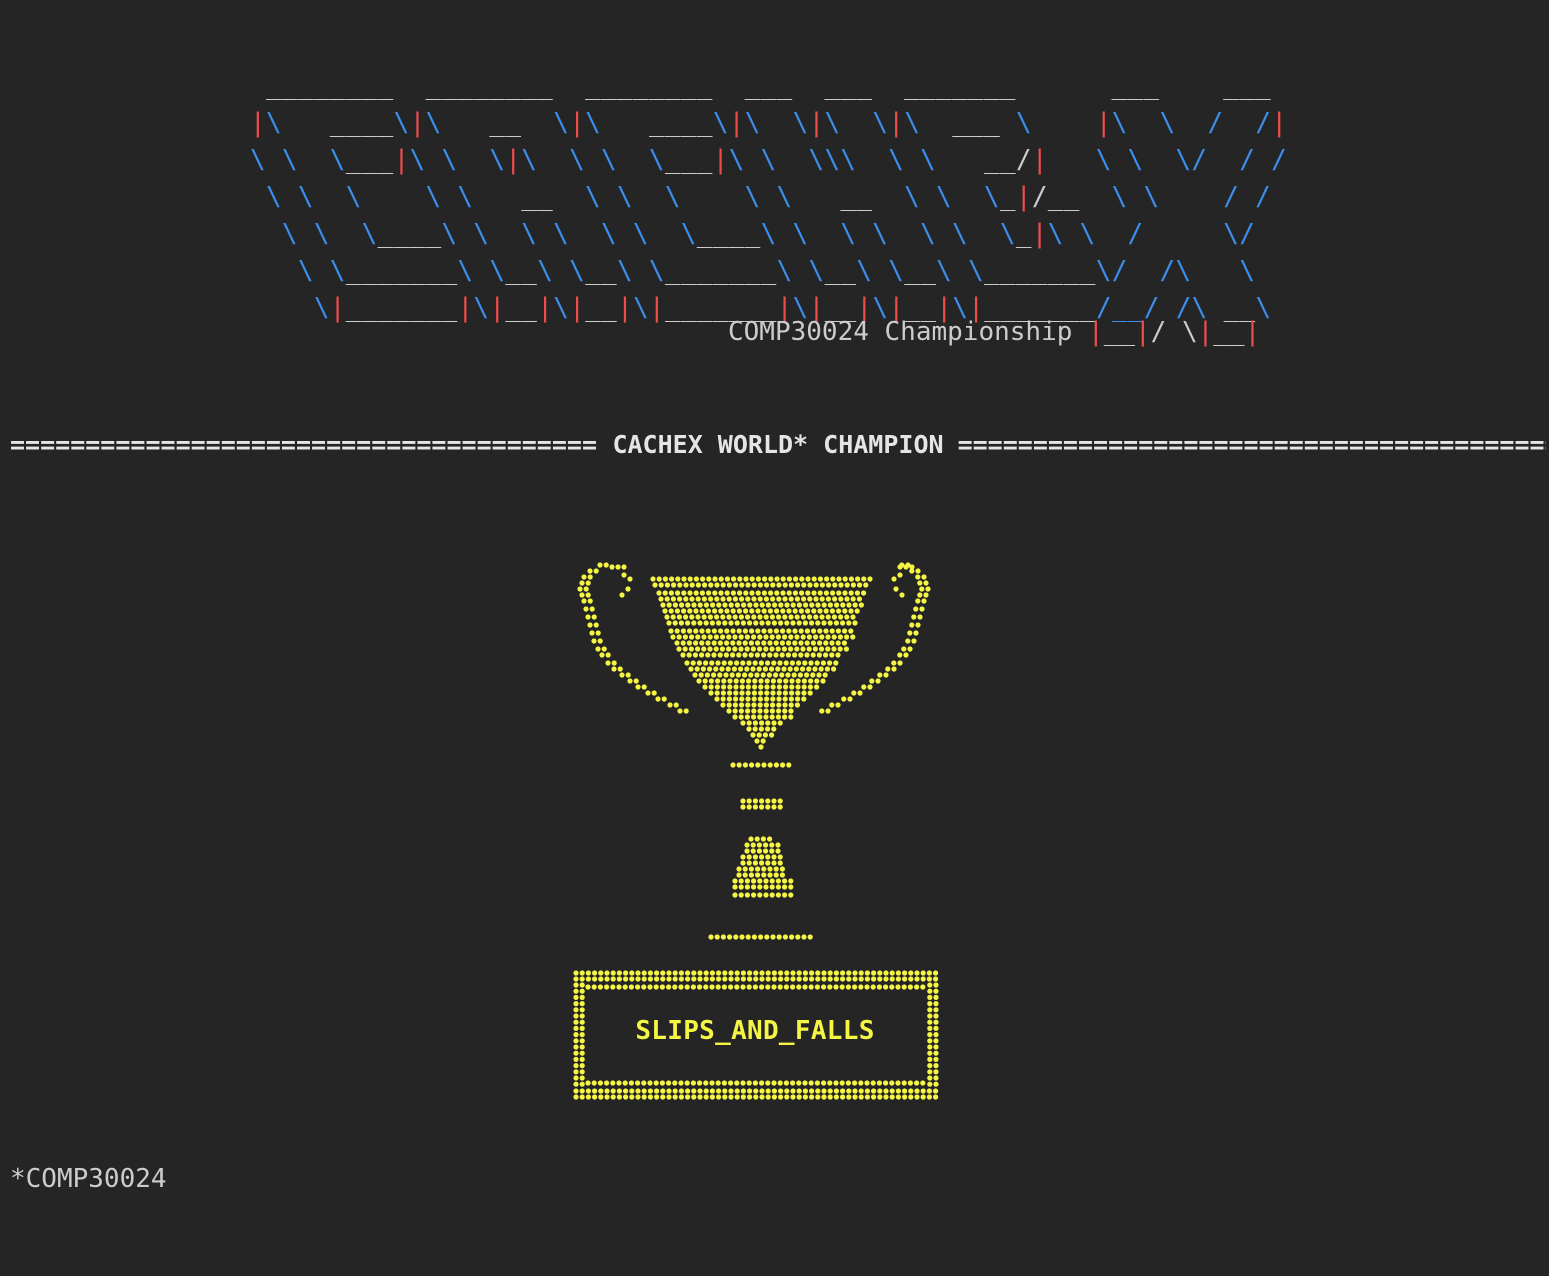 The width and height of the screenshot is (1549, 1276). Describe the element at coordinates (1174, 332) in the screenshot. I see `subtitle-logo-tail: |__|/ \|__|` at that location.